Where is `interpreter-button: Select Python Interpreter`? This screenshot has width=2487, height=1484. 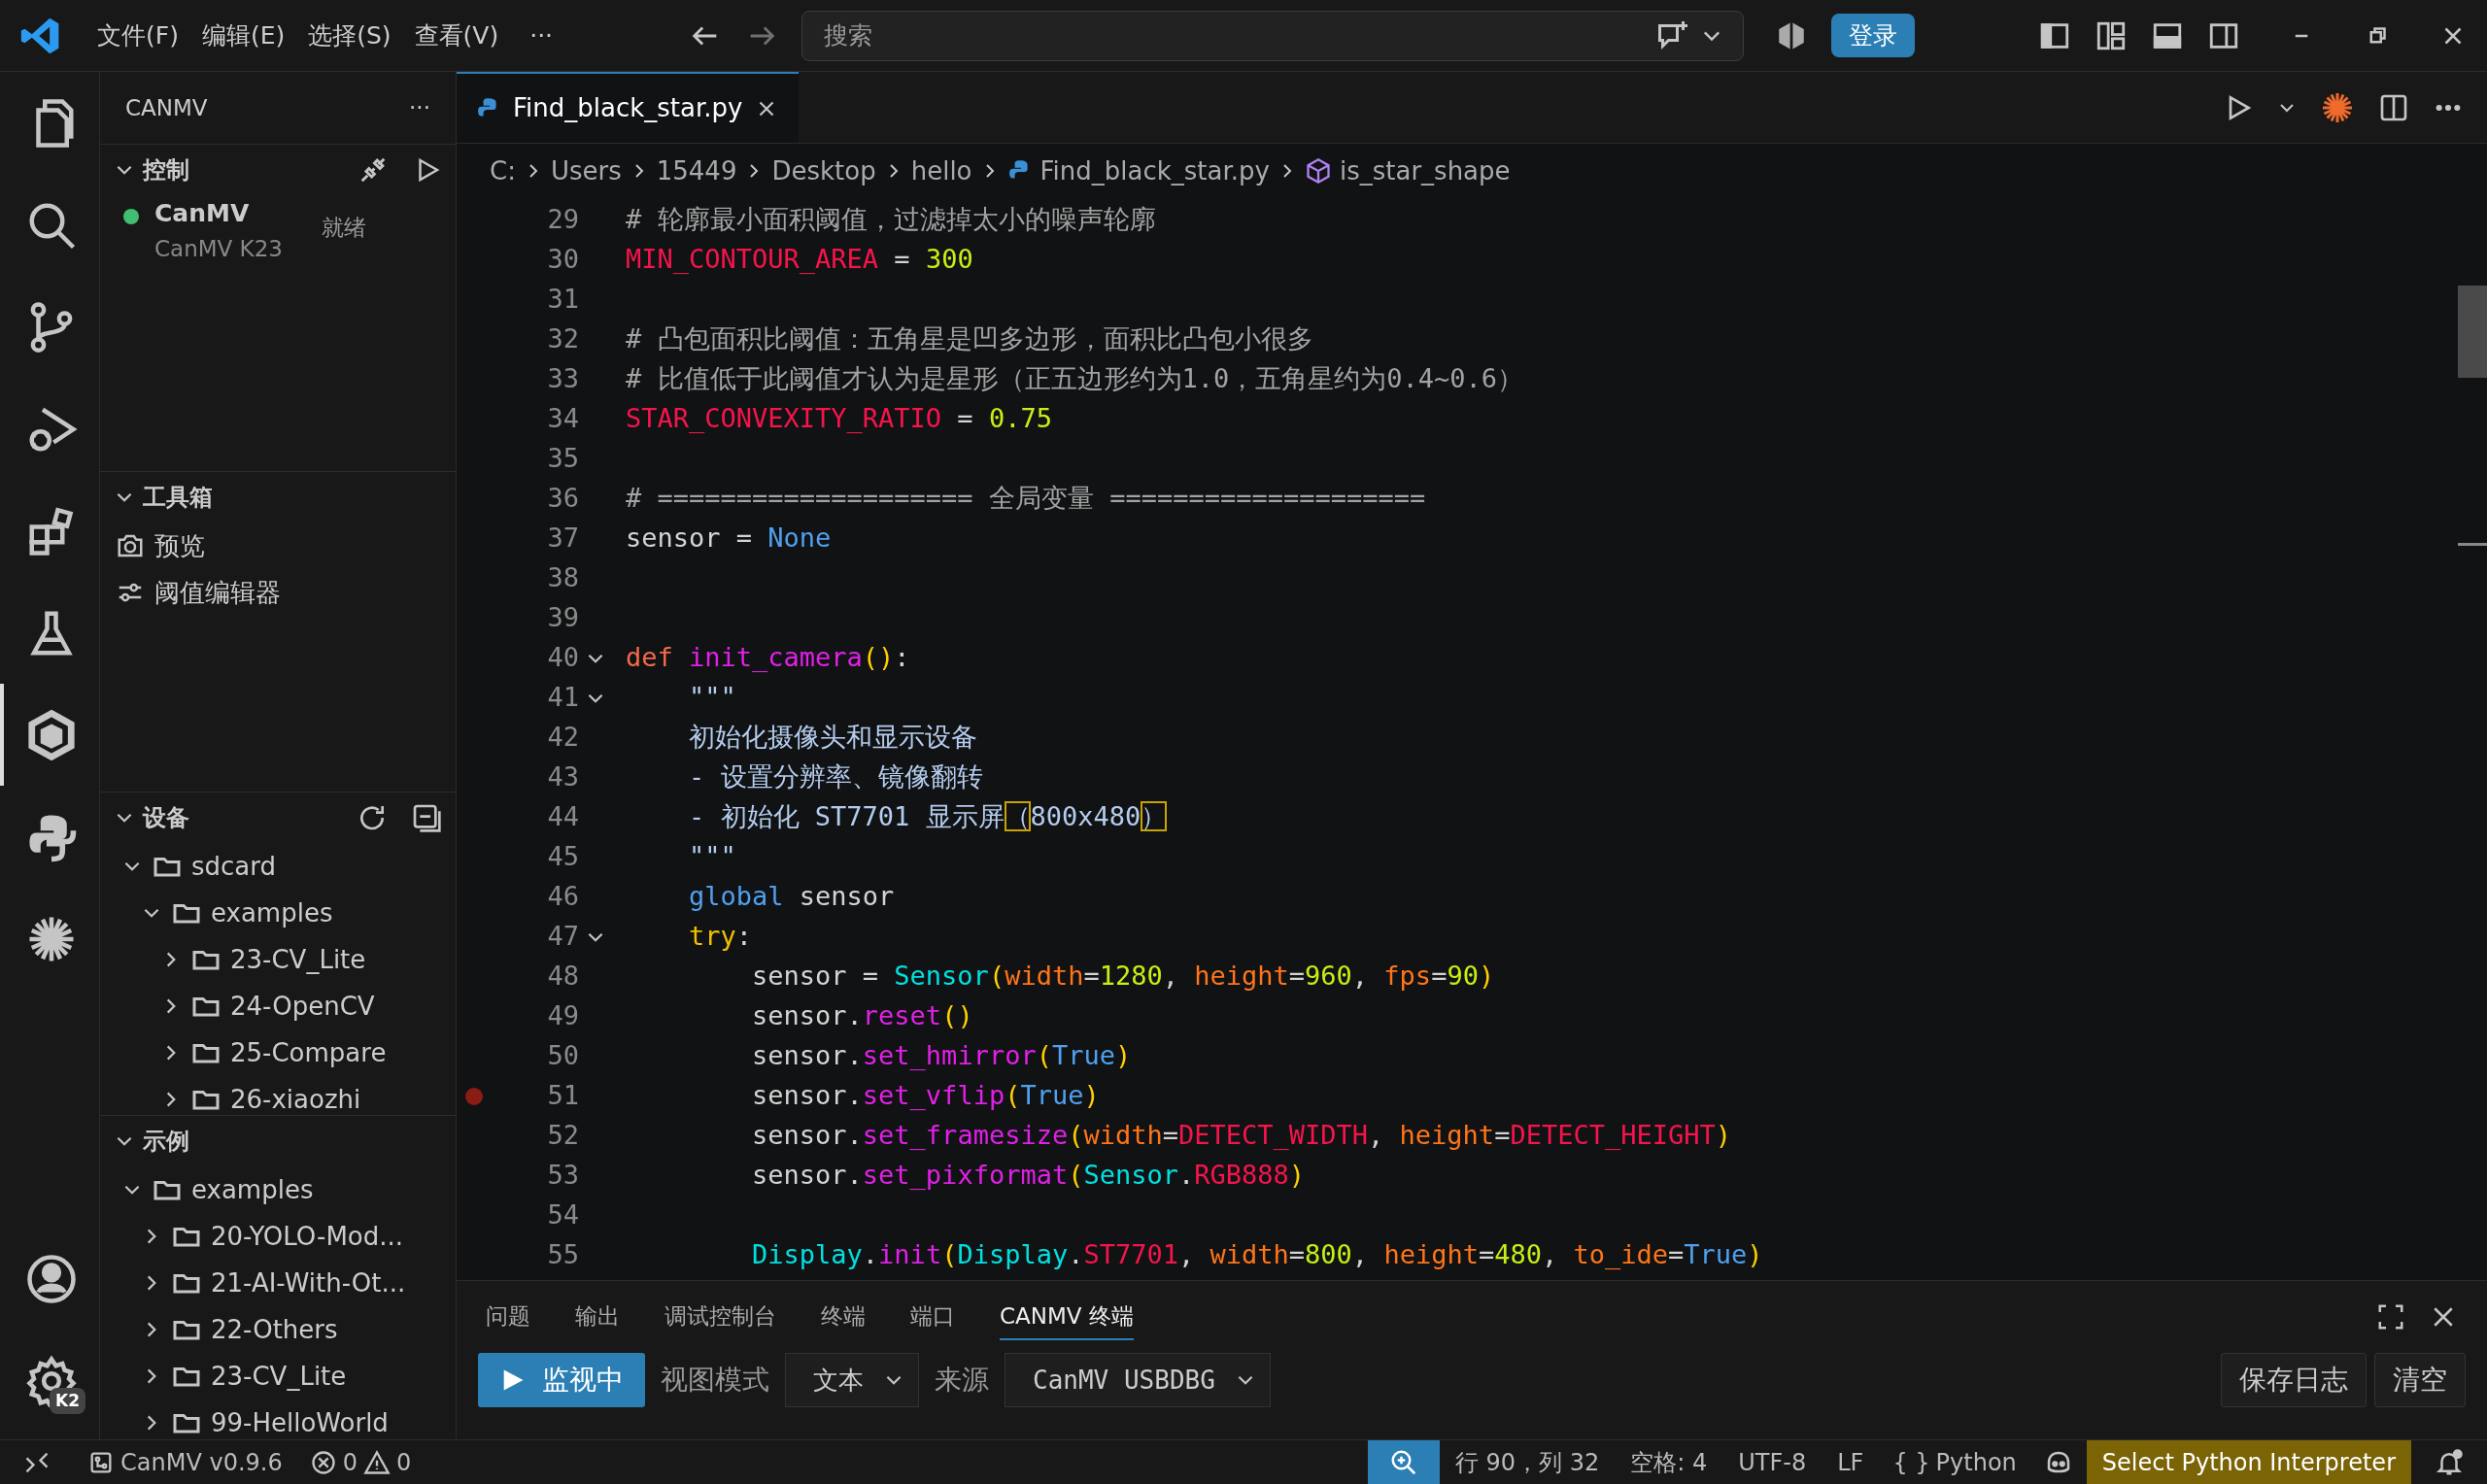
interpreter-button: Select Python Interpreter is located at coordinates (2248, 1462).